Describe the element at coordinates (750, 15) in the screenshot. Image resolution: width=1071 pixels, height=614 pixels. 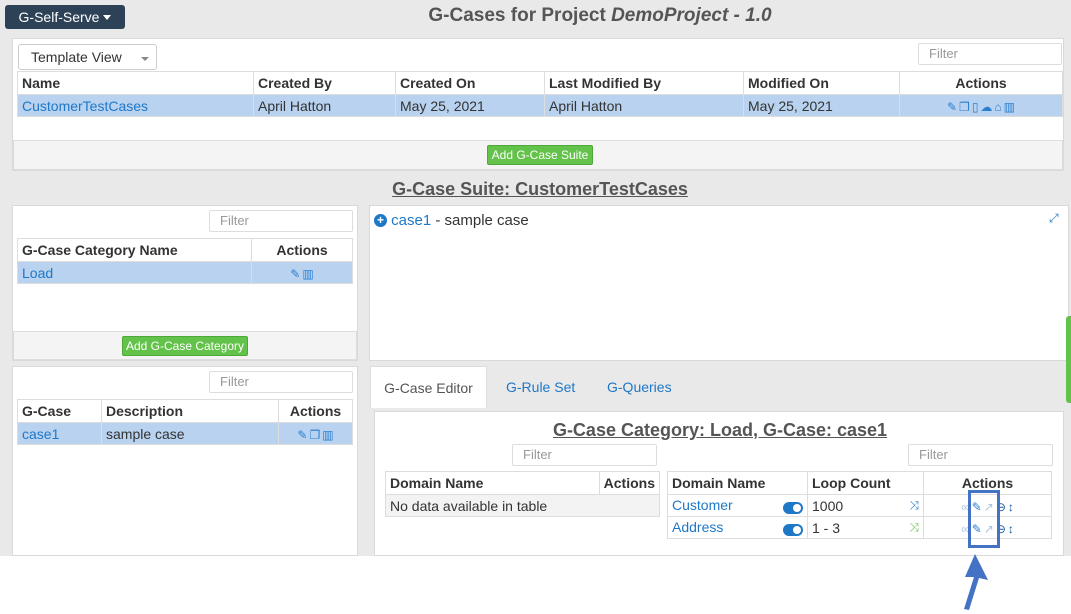
I see `page-title-suffix: - 1.0` at that location.